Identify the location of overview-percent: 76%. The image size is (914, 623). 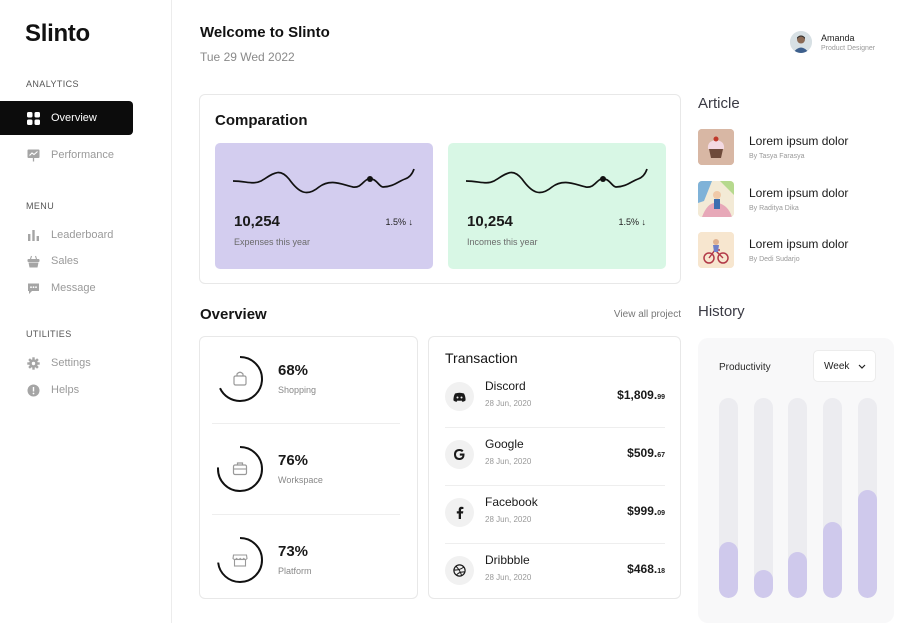
(293, 460).